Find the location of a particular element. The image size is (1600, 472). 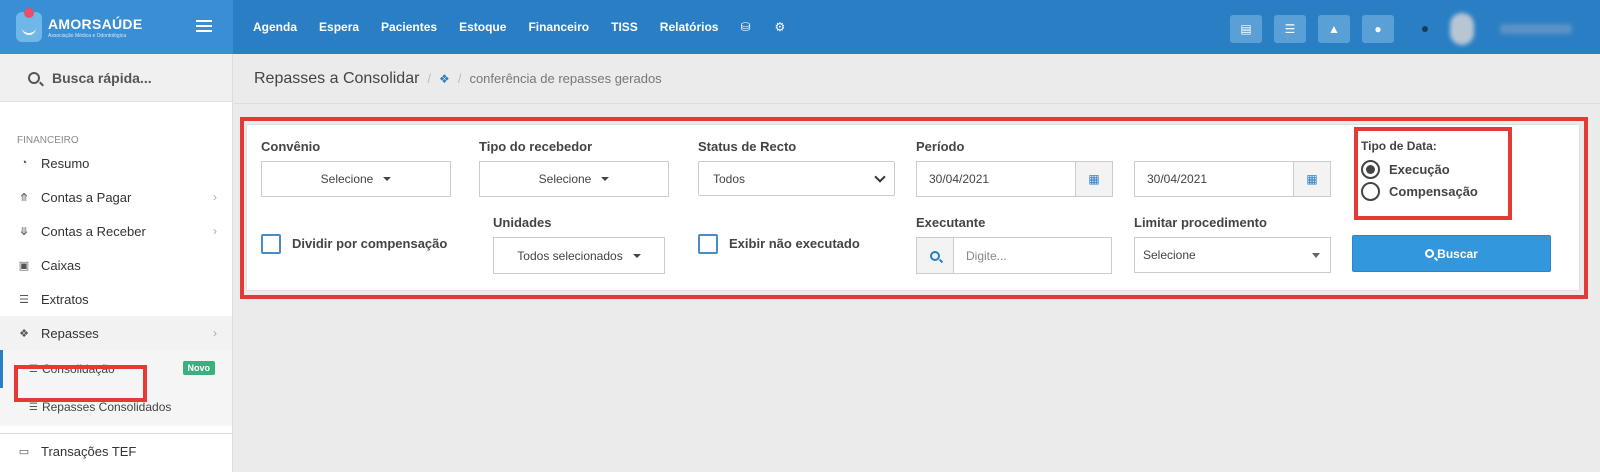

page-title: Repasses a Consolidar is located at coordinates (337, 78).